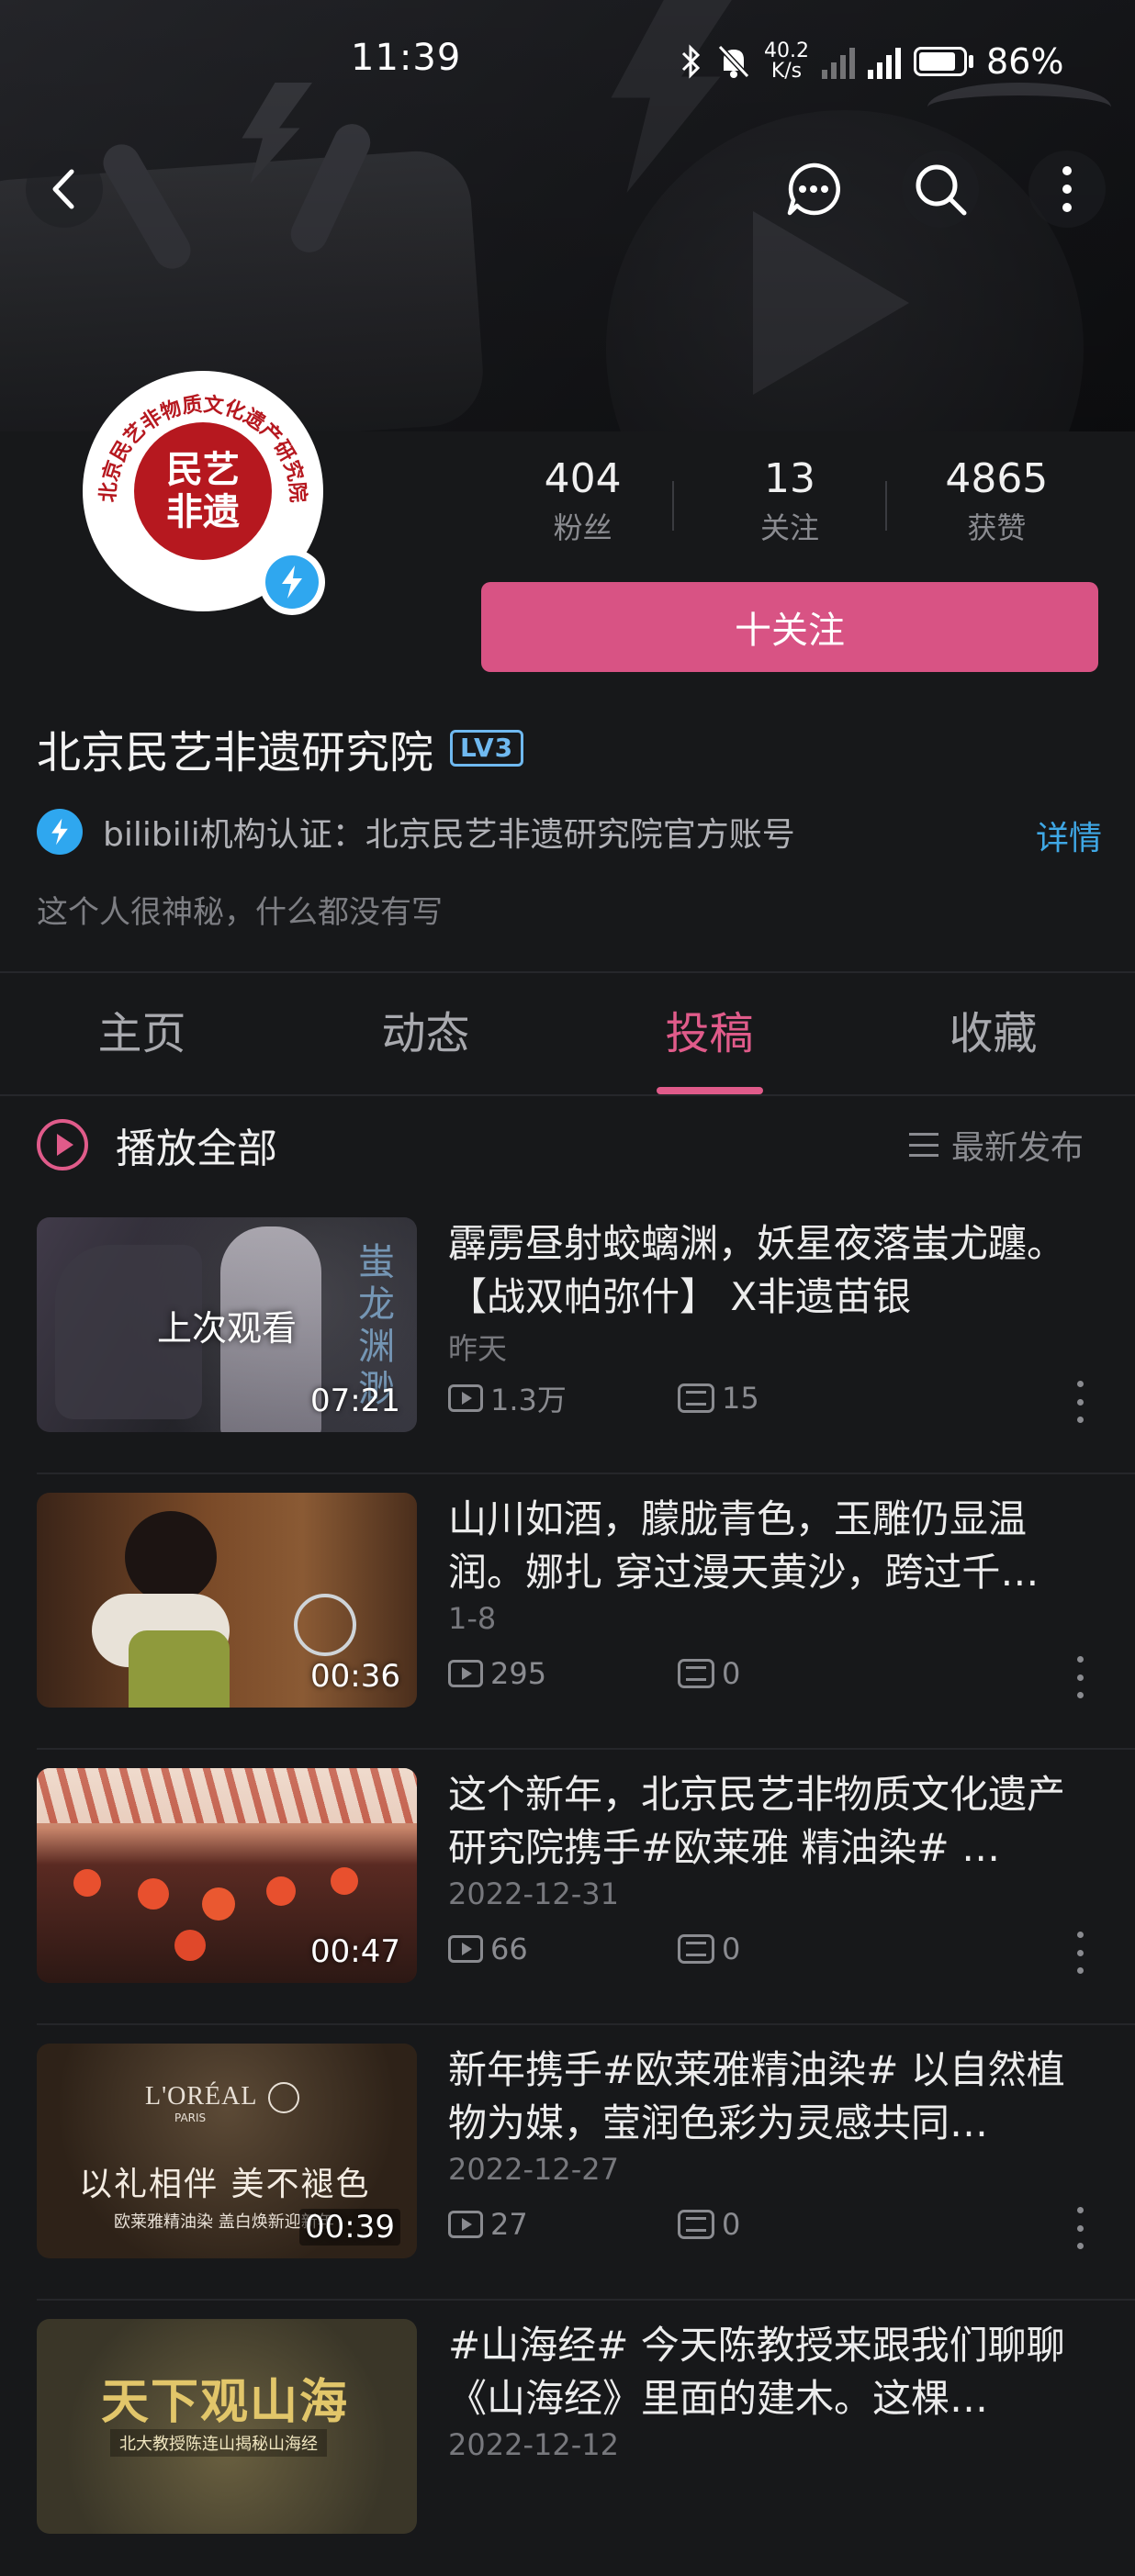  What do you see at coordinates (1024, 61) in the screenshot?
I see `battery-percent: 86%` at bounding box center [1024, 61].